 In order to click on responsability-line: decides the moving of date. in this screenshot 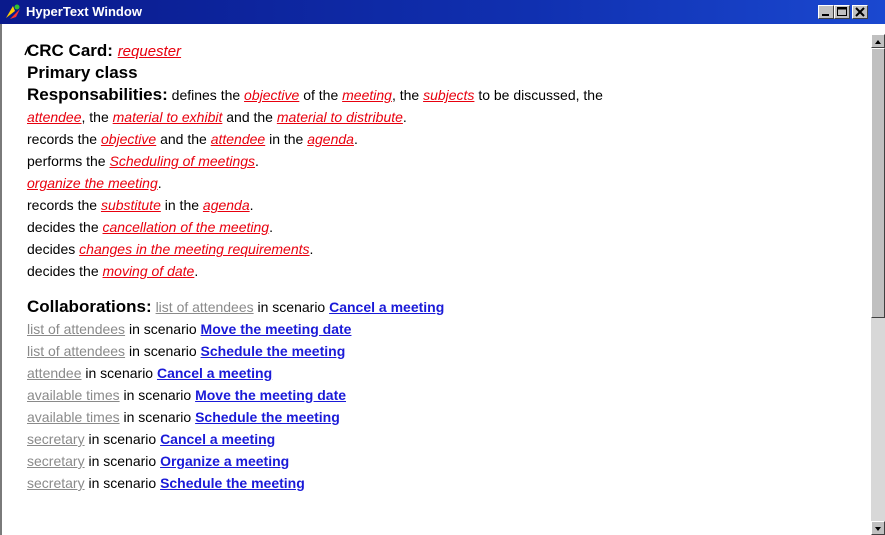, I will do `click(447, 271)`.